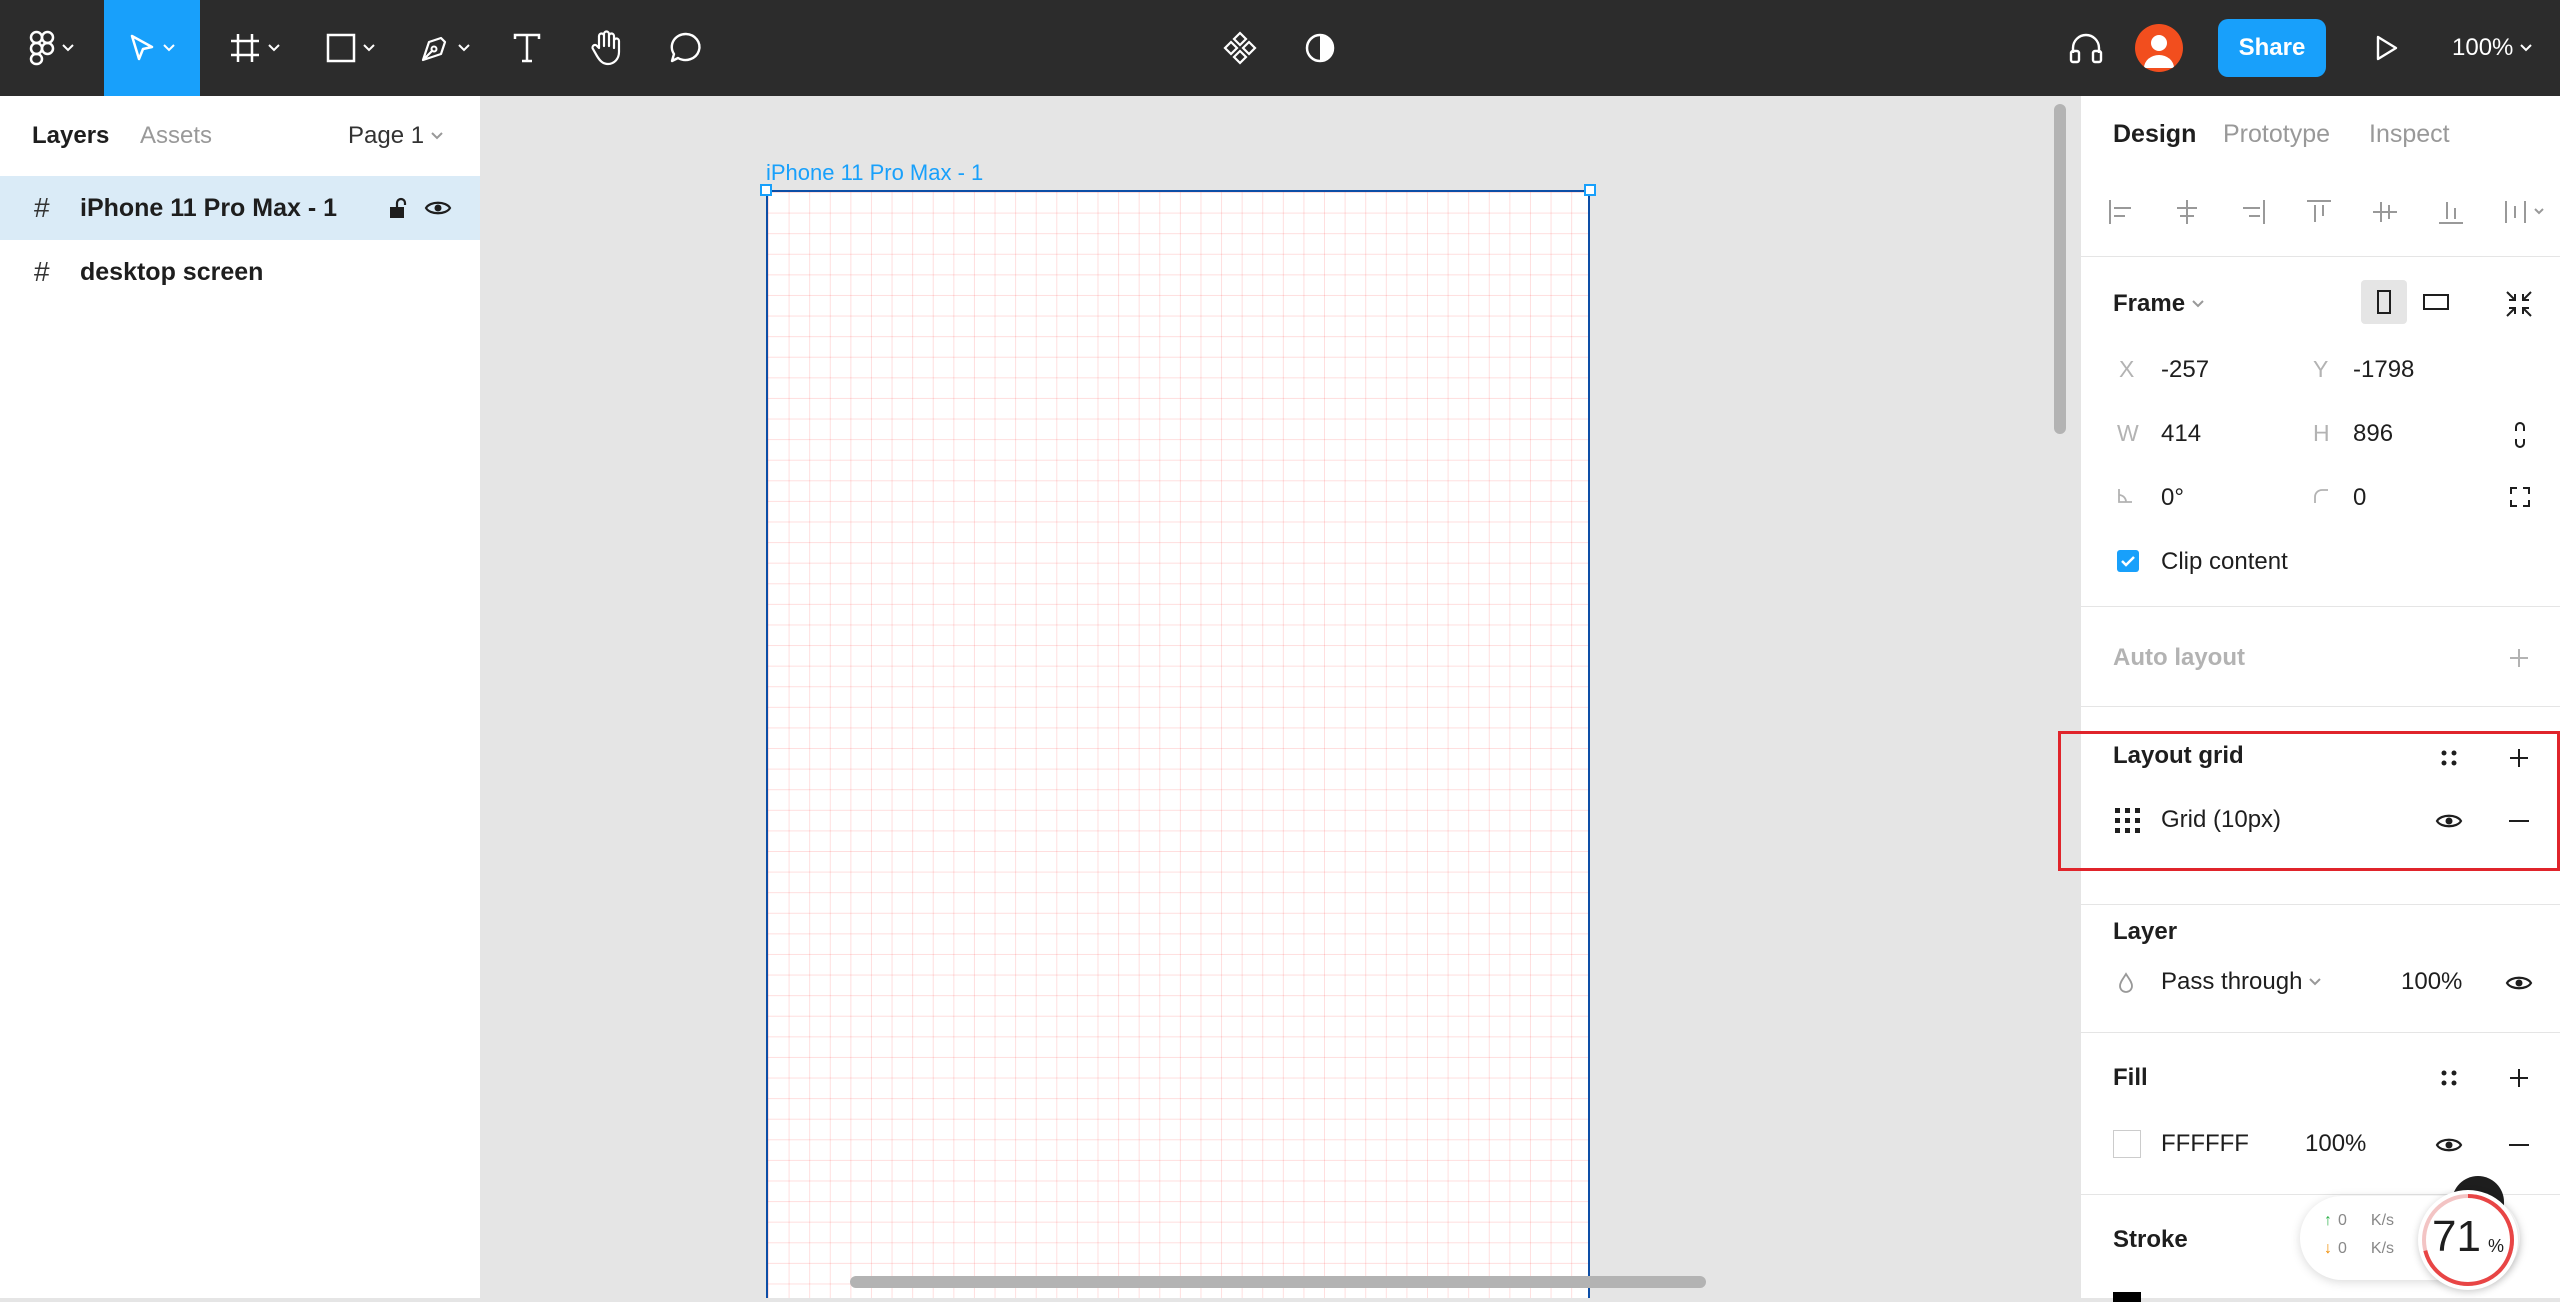 This screenshot has width=2560, height=1302. What do you see at coordinates (2127, 1297) in the screenshot?
I see `stroke-color-swatch` at bounding box center [2127, 1297].